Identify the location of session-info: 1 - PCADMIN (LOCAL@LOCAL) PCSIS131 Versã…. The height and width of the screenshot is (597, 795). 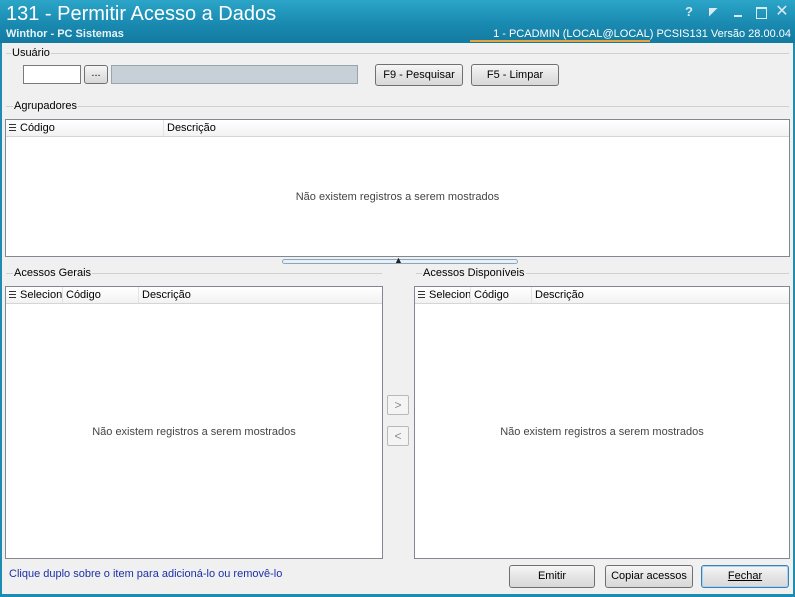
(642, 34).